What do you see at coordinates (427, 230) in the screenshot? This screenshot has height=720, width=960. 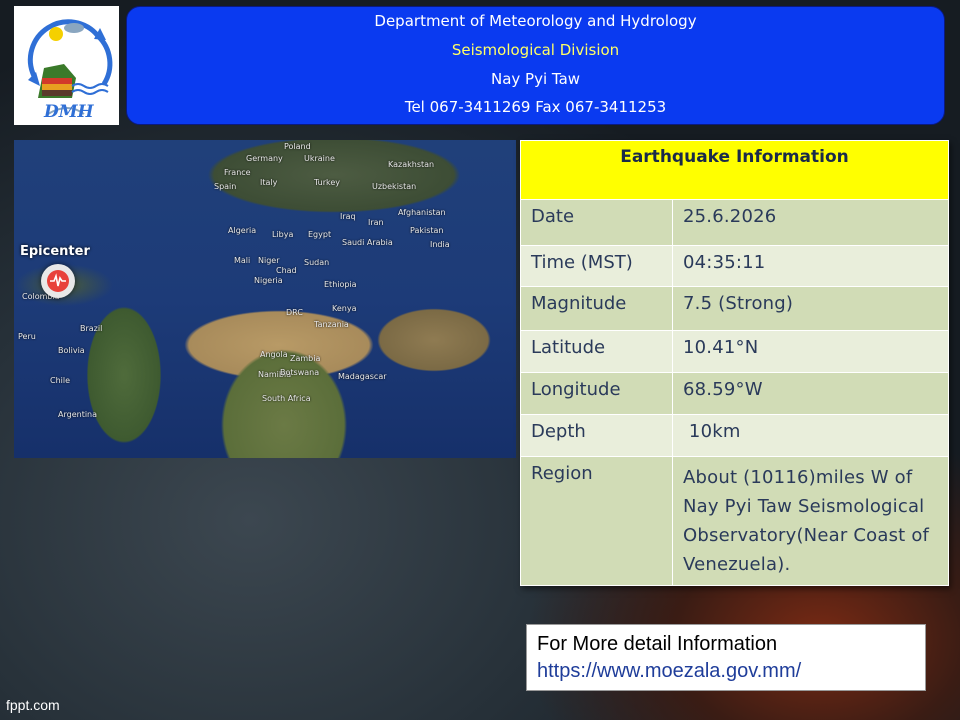 I see `map-label: Pakistan` at bounding box center [427, 230].